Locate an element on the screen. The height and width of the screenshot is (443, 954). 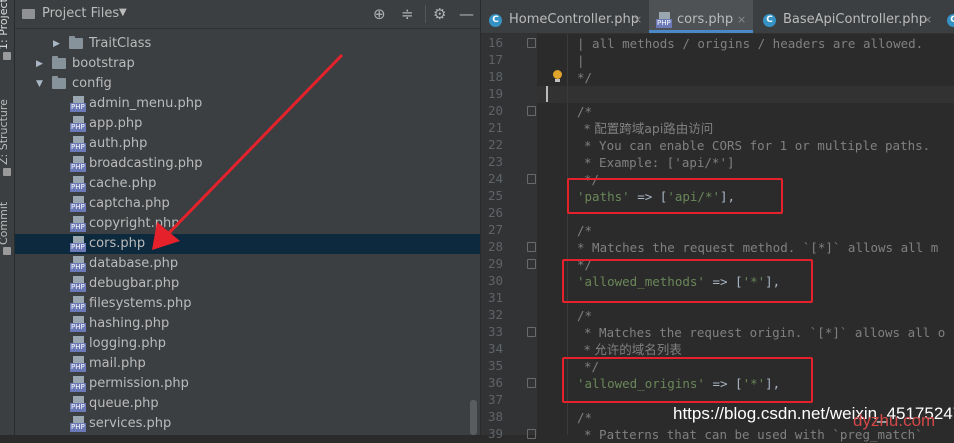
project-view-selector: Project Files is located at coordinates (80, 13).